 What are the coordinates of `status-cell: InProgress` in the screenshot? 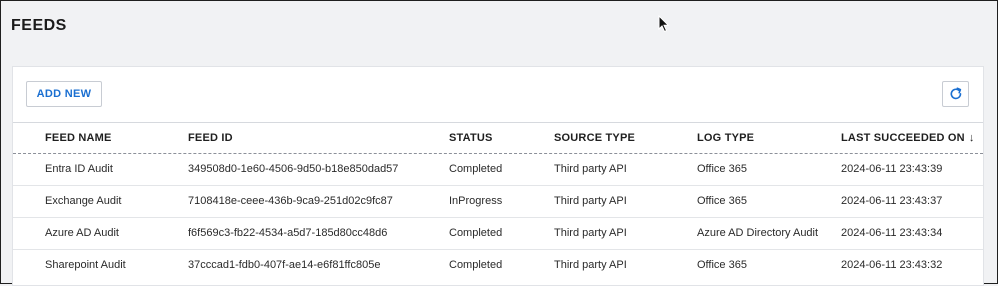 It's located at (476, 201).